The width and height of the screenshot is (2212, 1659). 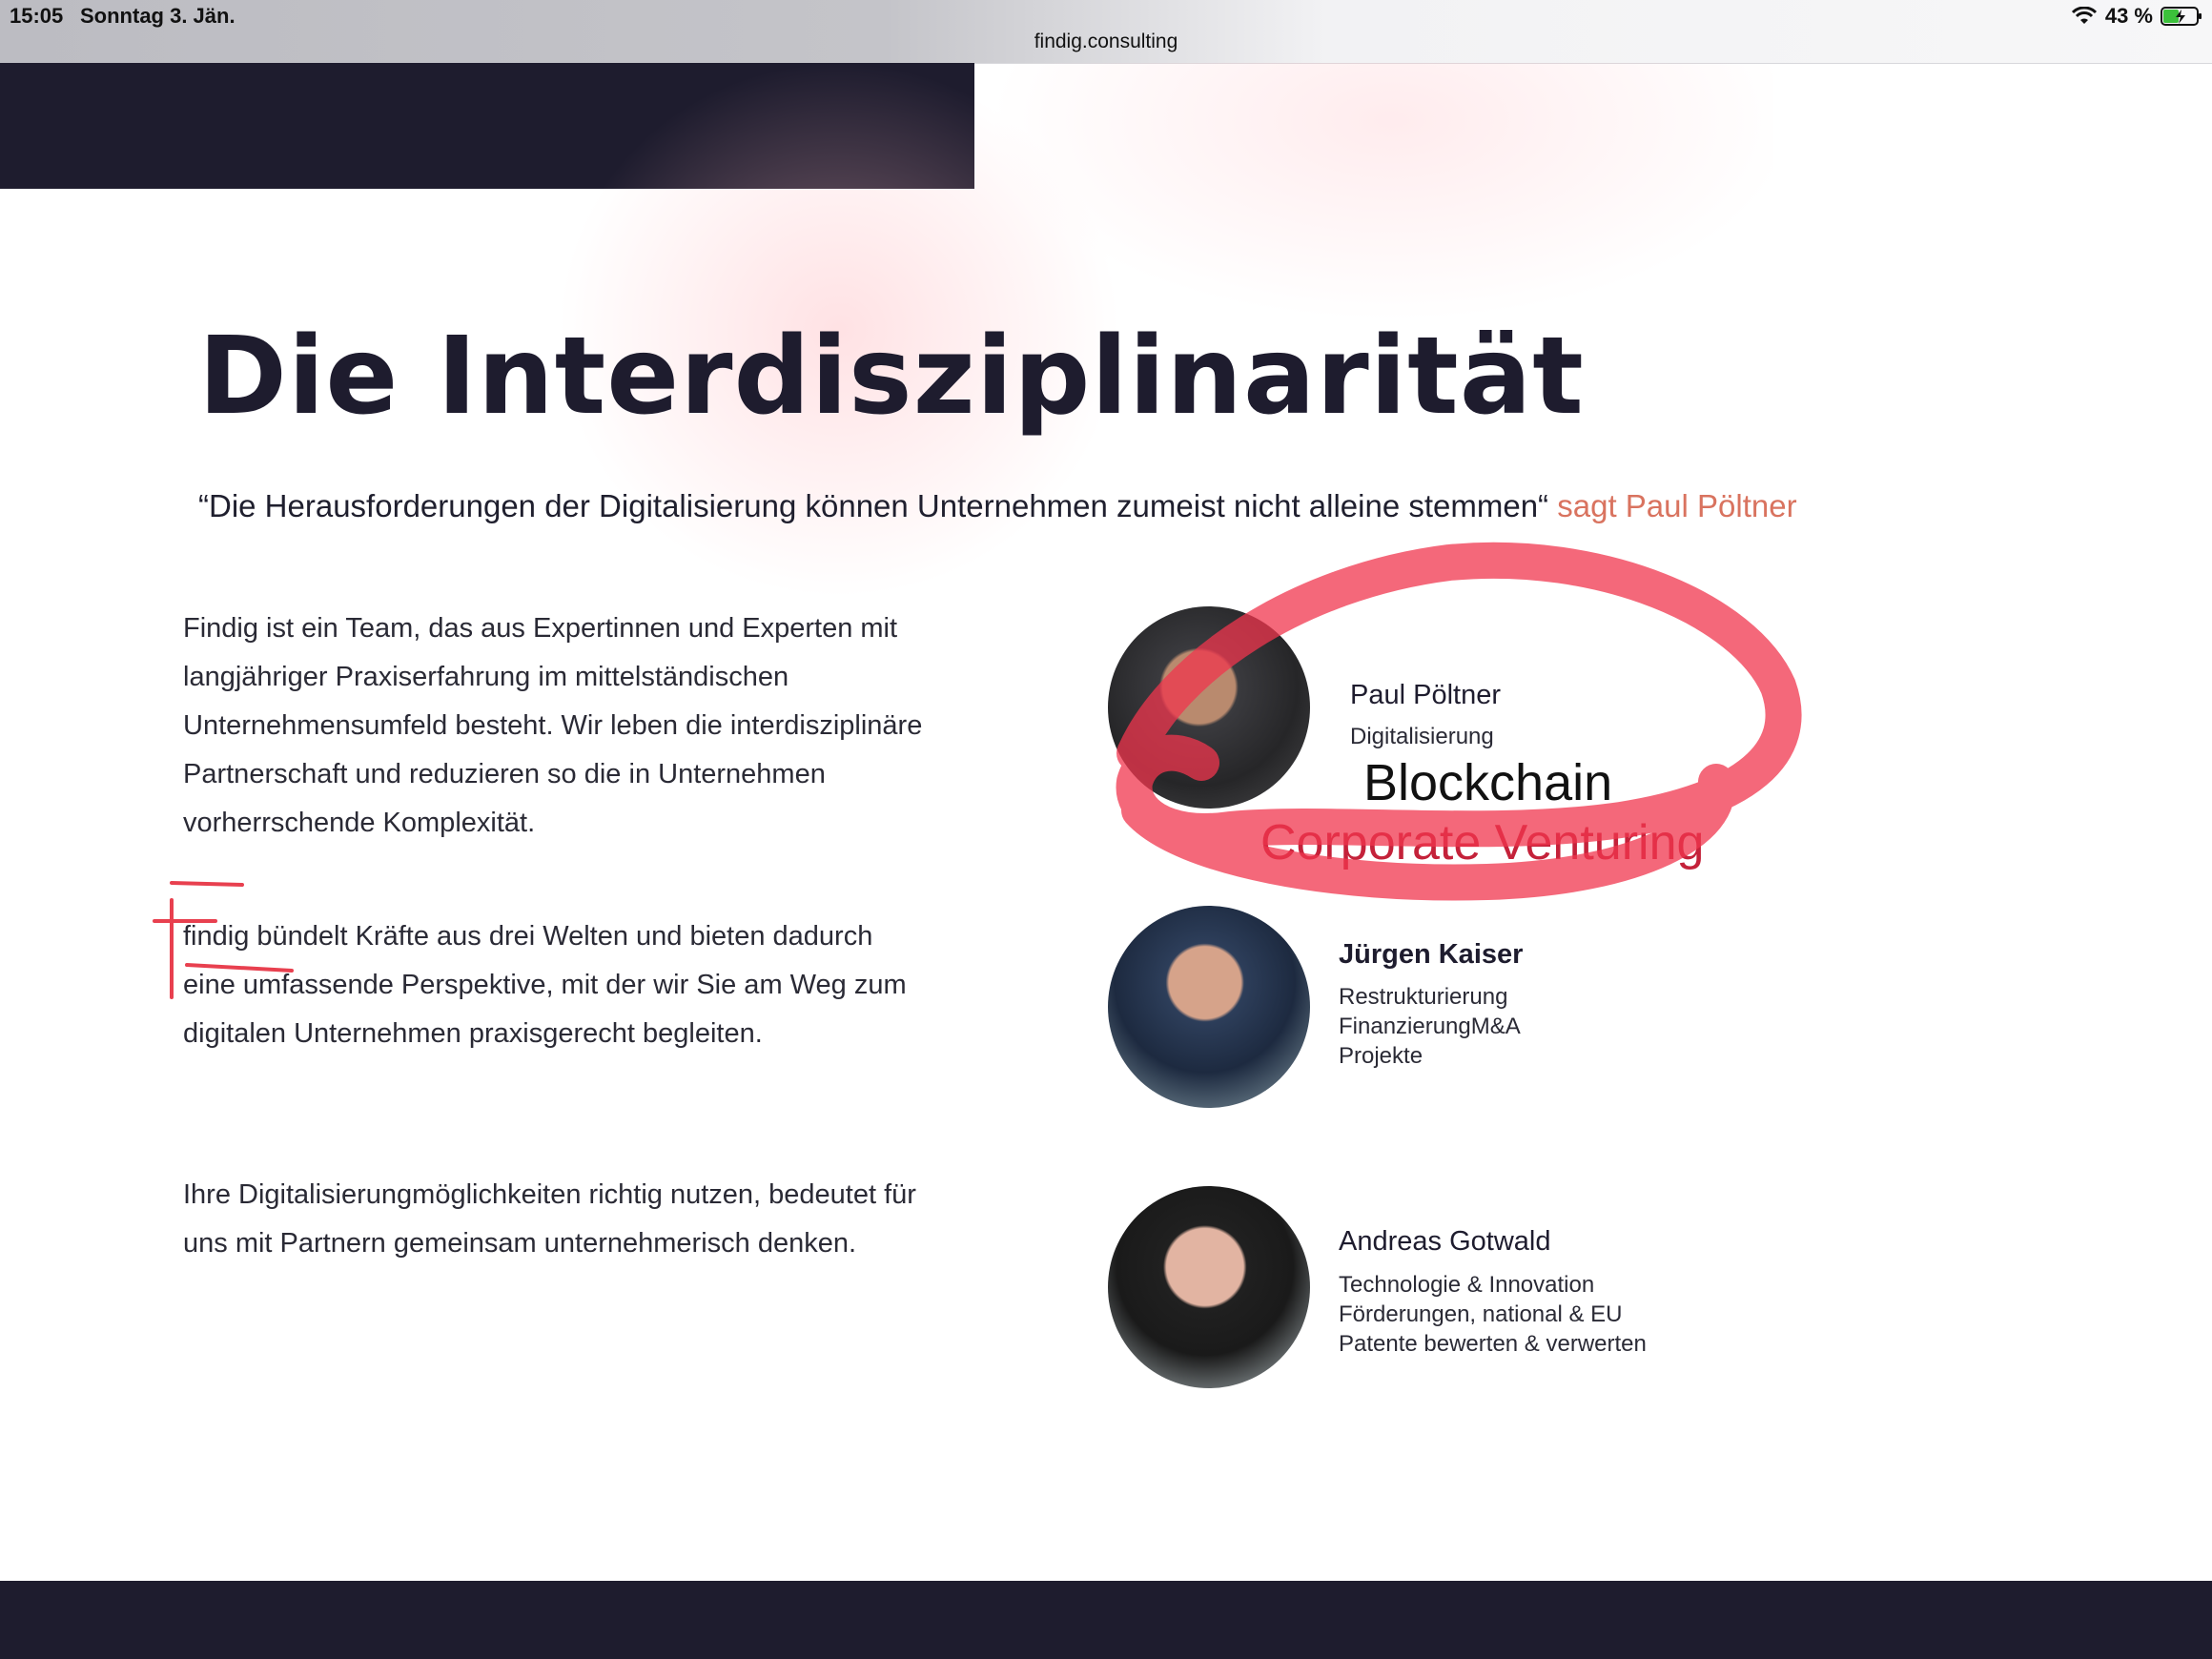 I want to click on battery-charging-icon, so click(x=2181, y=16).